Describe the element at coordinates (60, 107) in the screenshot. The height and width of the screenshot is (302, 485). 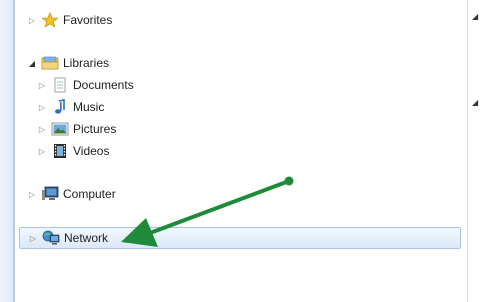
I see `music-note-icon` at that location.